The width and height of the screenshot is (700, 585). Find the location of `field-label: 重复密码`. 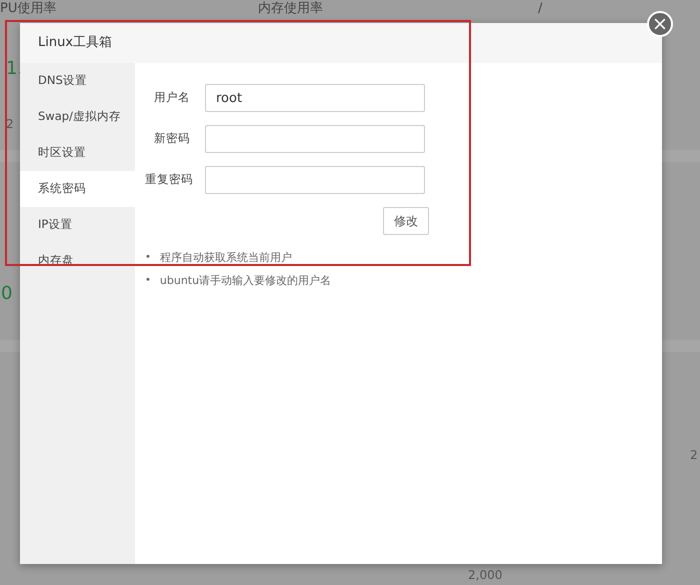

field-label: 重复密码 is located at coordinates (167, 179).